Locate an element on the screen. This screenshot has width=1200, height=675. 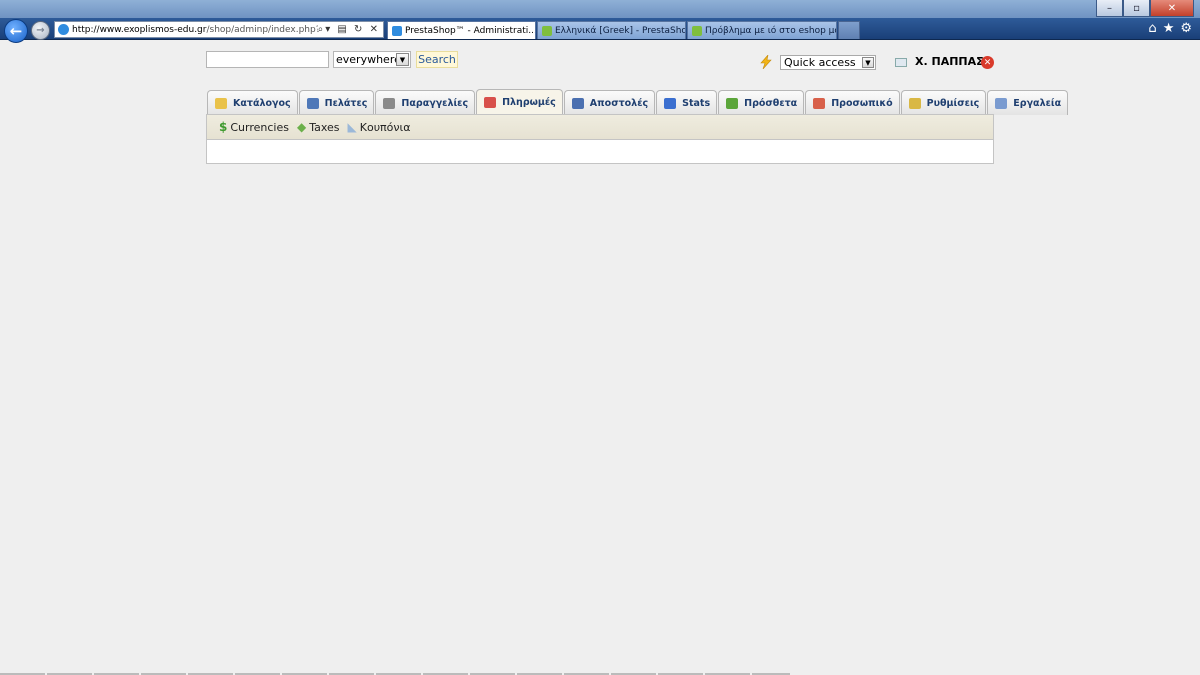
tab-truck: Αποστολές is located at coordinates (609, 102).